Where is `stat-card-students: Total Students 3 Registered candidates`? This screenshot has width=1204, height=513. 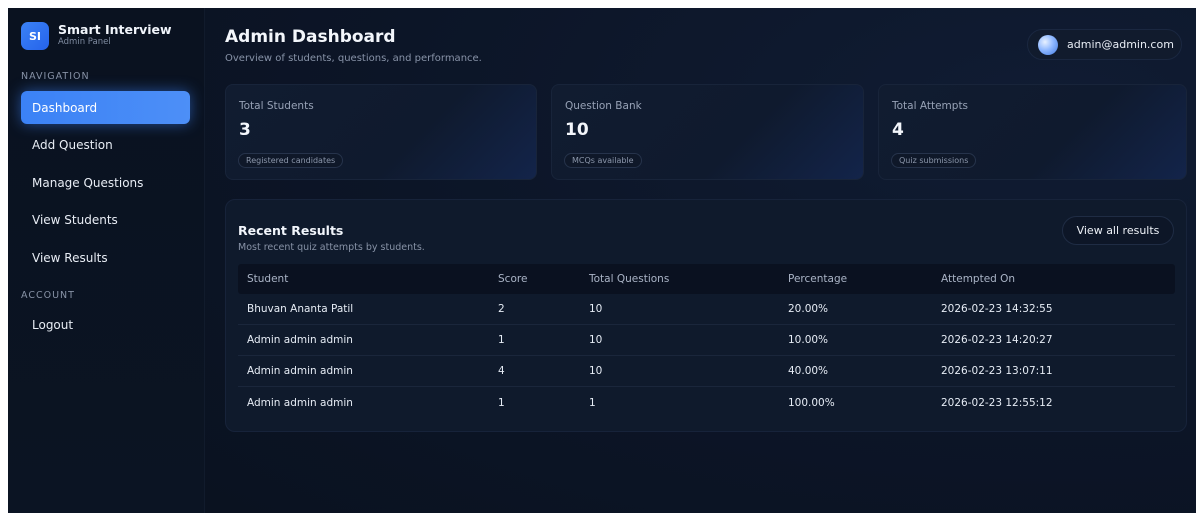 stat-card-students: Total Students 3 Registered candidates is located at coordinates (381, 132).